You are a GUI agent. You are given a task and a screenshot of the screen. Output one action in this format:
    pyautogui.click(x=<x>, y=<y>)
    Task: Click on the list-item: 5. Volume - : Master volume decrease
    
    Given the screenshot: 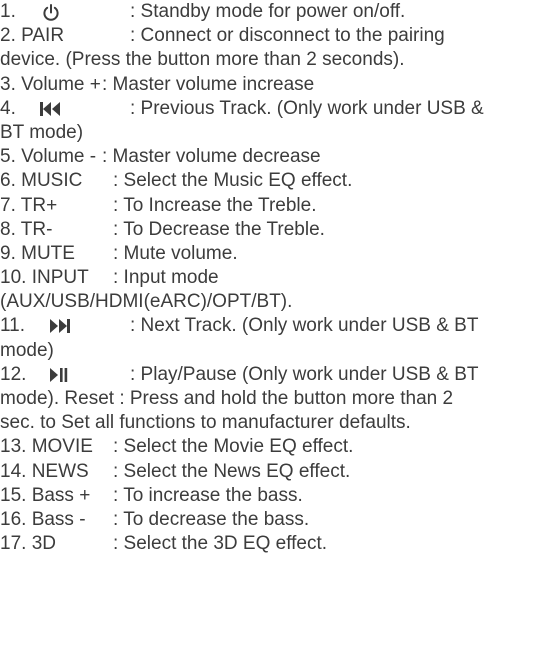 What is the action you would take?
    pyautogui.click(x=270, y=157)
    